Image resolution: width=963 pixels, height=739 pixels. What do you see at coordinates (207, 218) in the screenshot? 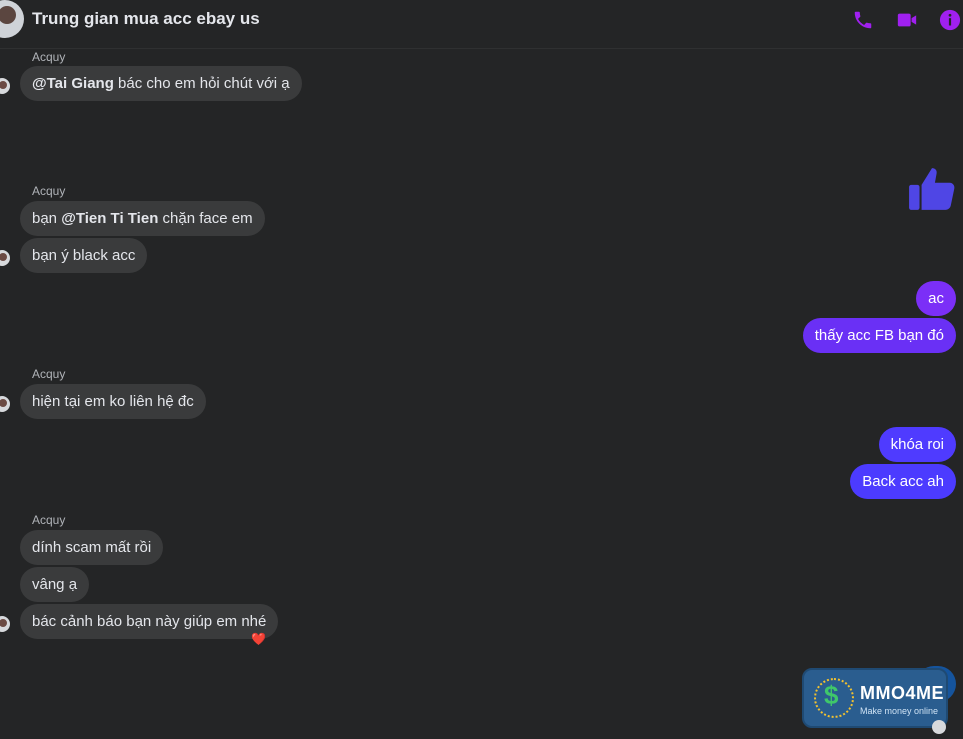
I see `message-text: chặn face em` at bounding box center [207, 218].